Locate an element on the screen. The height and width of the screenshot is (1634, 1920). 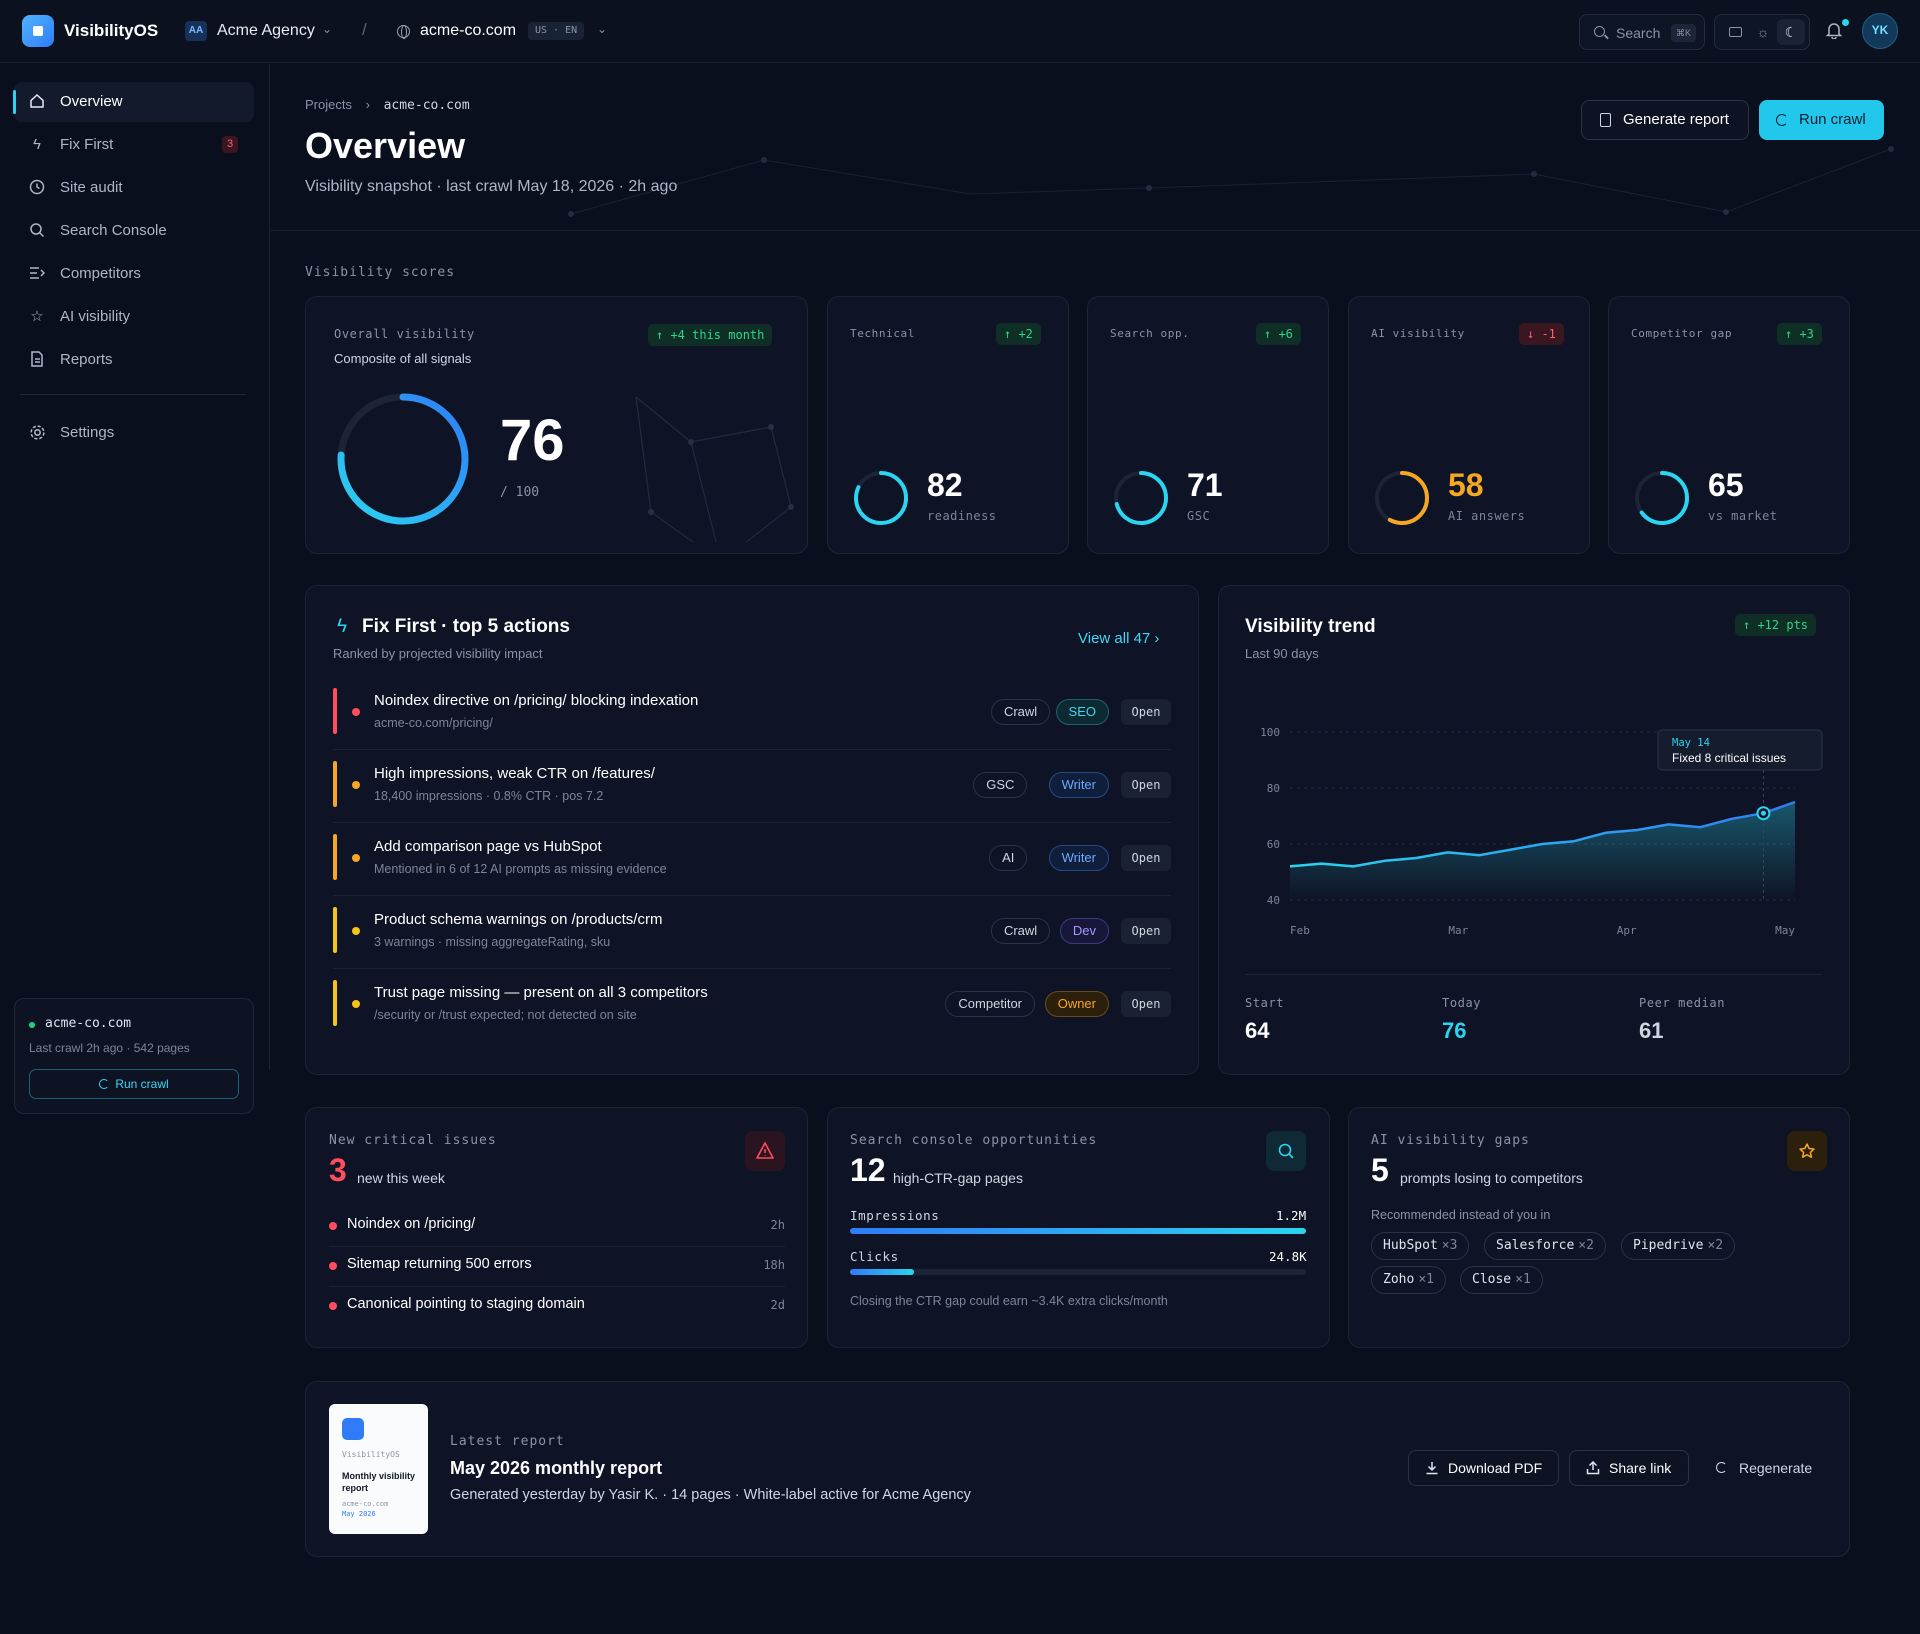
score-card-label: Competitor gap is located at coordinates (1682, 333).